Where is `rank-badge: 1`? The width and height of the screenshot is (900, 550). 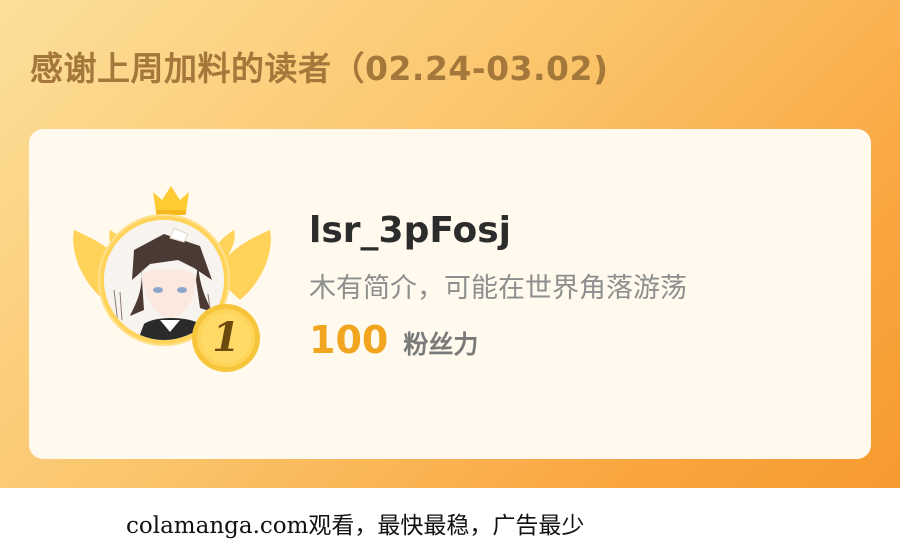 rank-badge: 1 is located at coordinates (226, 338).